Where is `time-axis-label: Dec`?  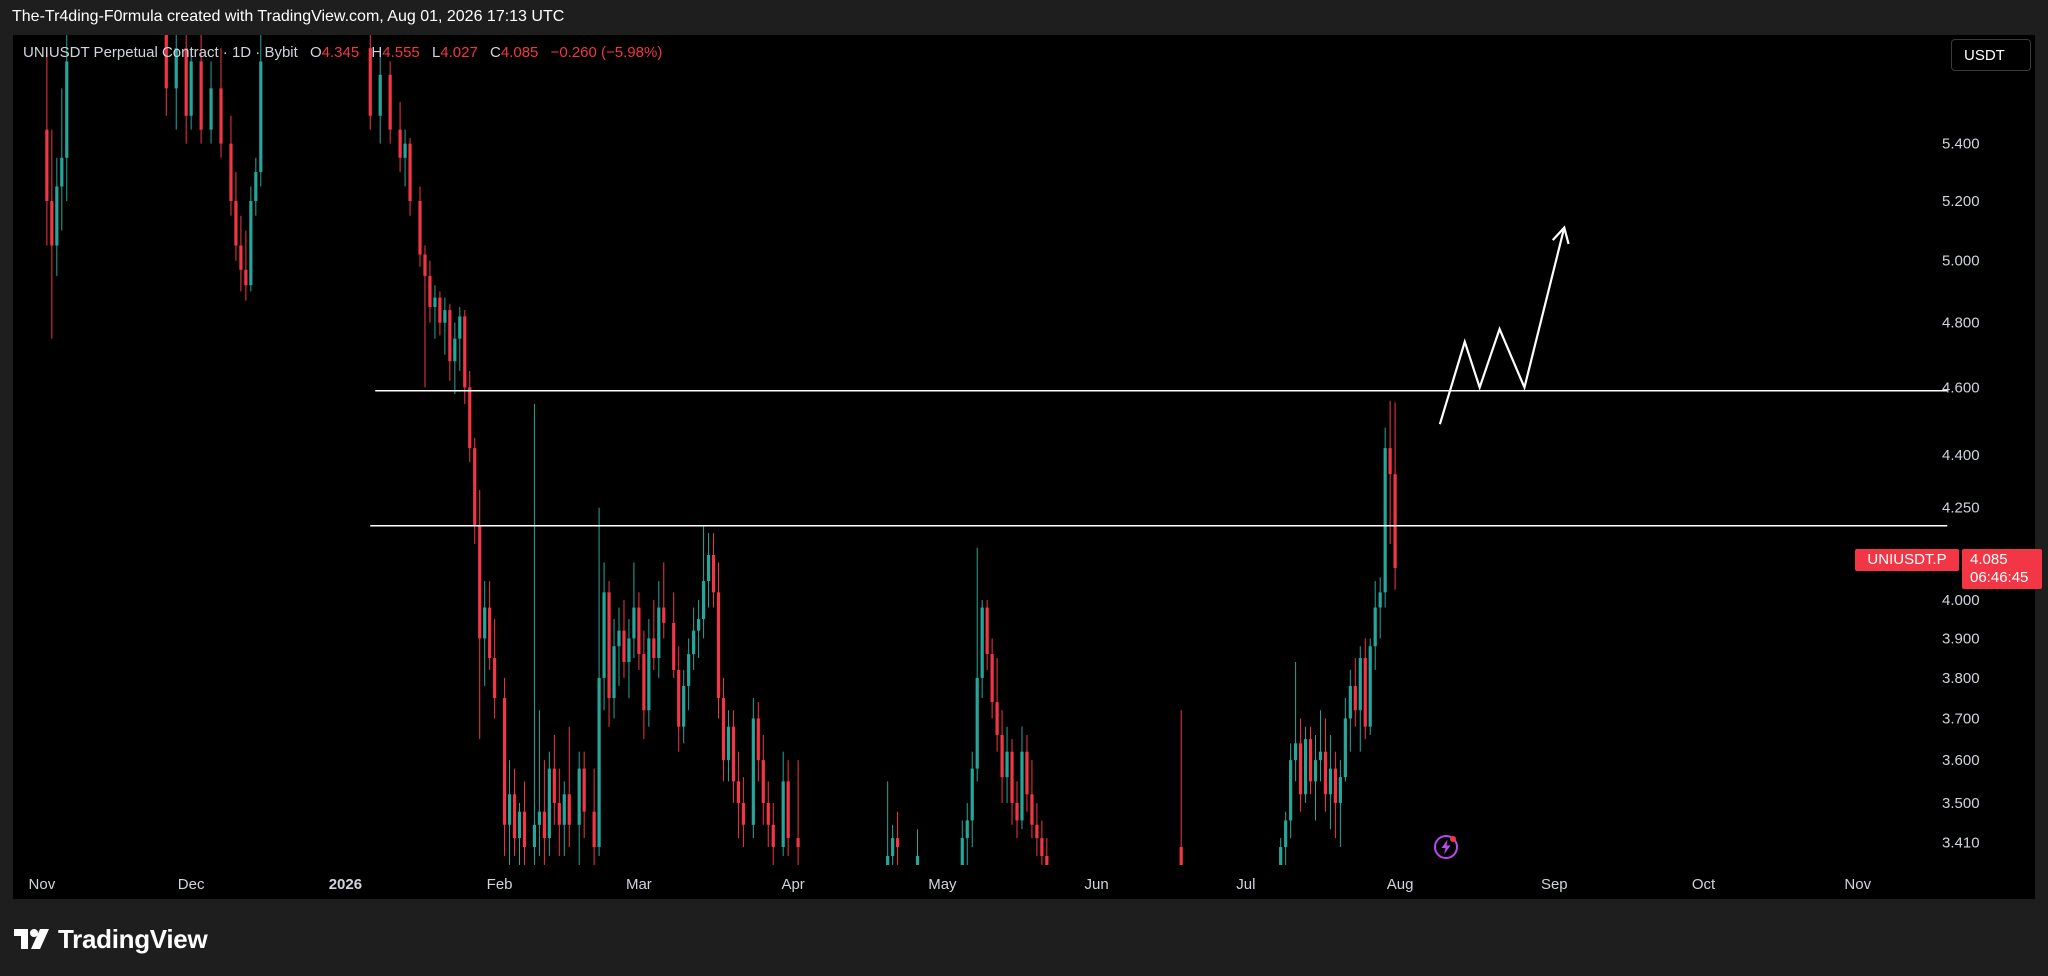 time-axis-label: Dec is located at coordinates (191, 884).